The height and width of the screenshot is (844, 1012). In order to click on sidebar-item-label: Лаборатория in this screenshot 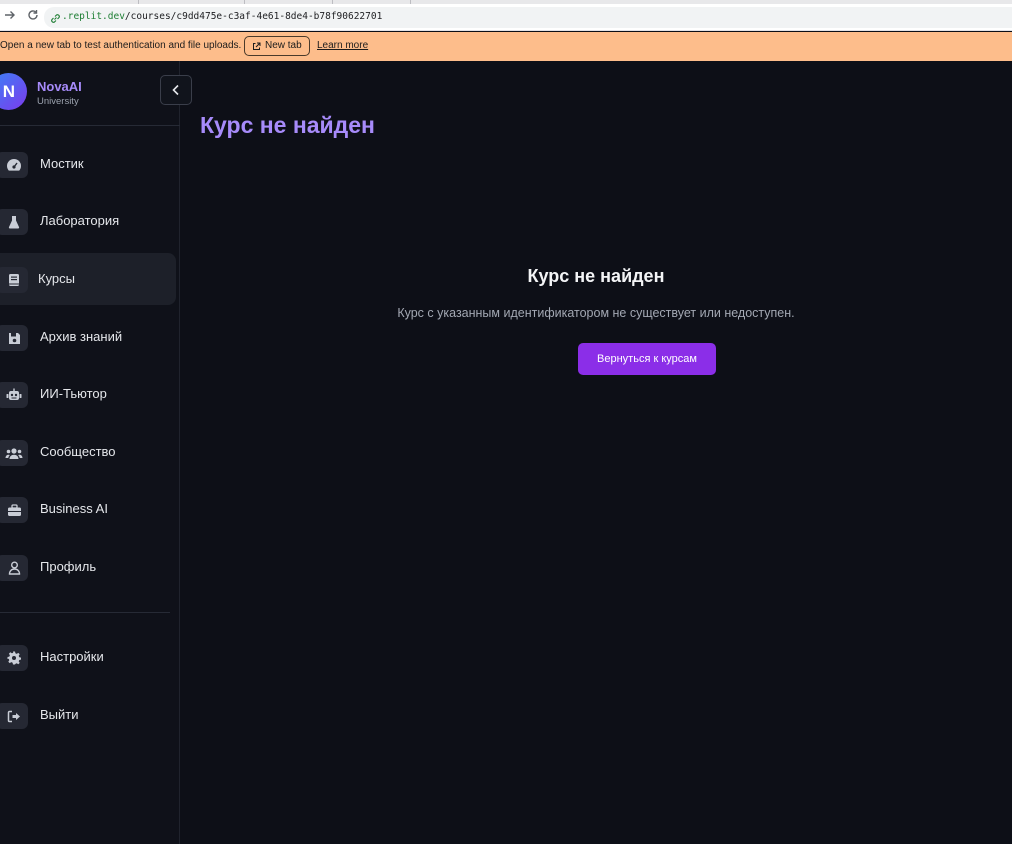, I will do `click(80, 220)`.